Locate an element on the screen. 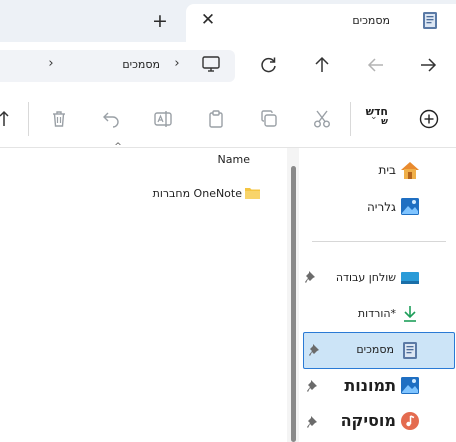 The height and width of the screenshot is (442, 456). folder-icon is located at coordinates (252, 193).